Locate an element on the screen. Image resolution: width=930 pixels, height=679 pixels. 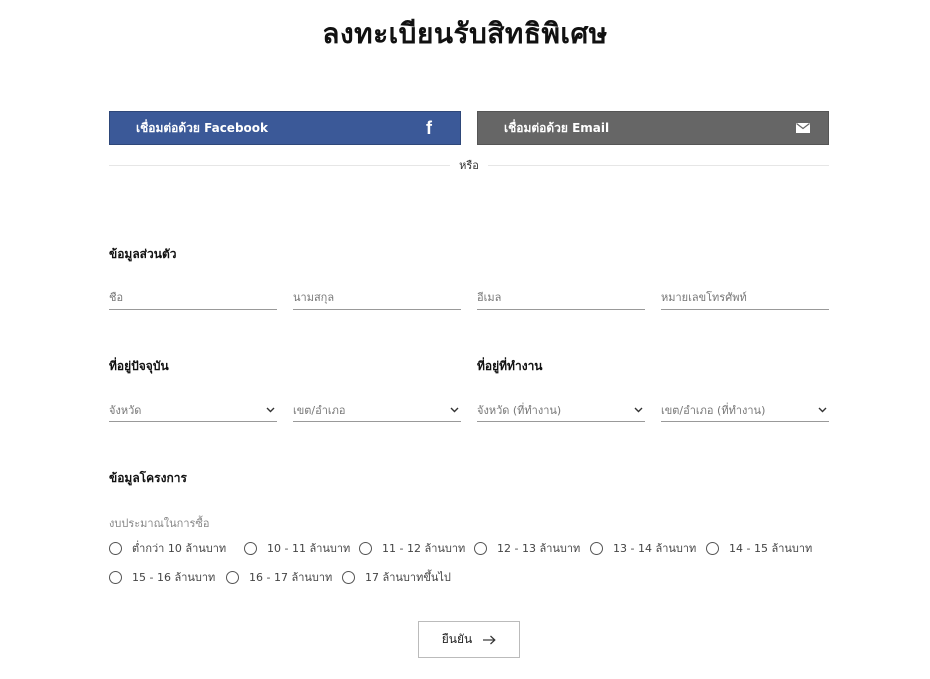
arrow-right-icon is located at coordinates (489, 640).